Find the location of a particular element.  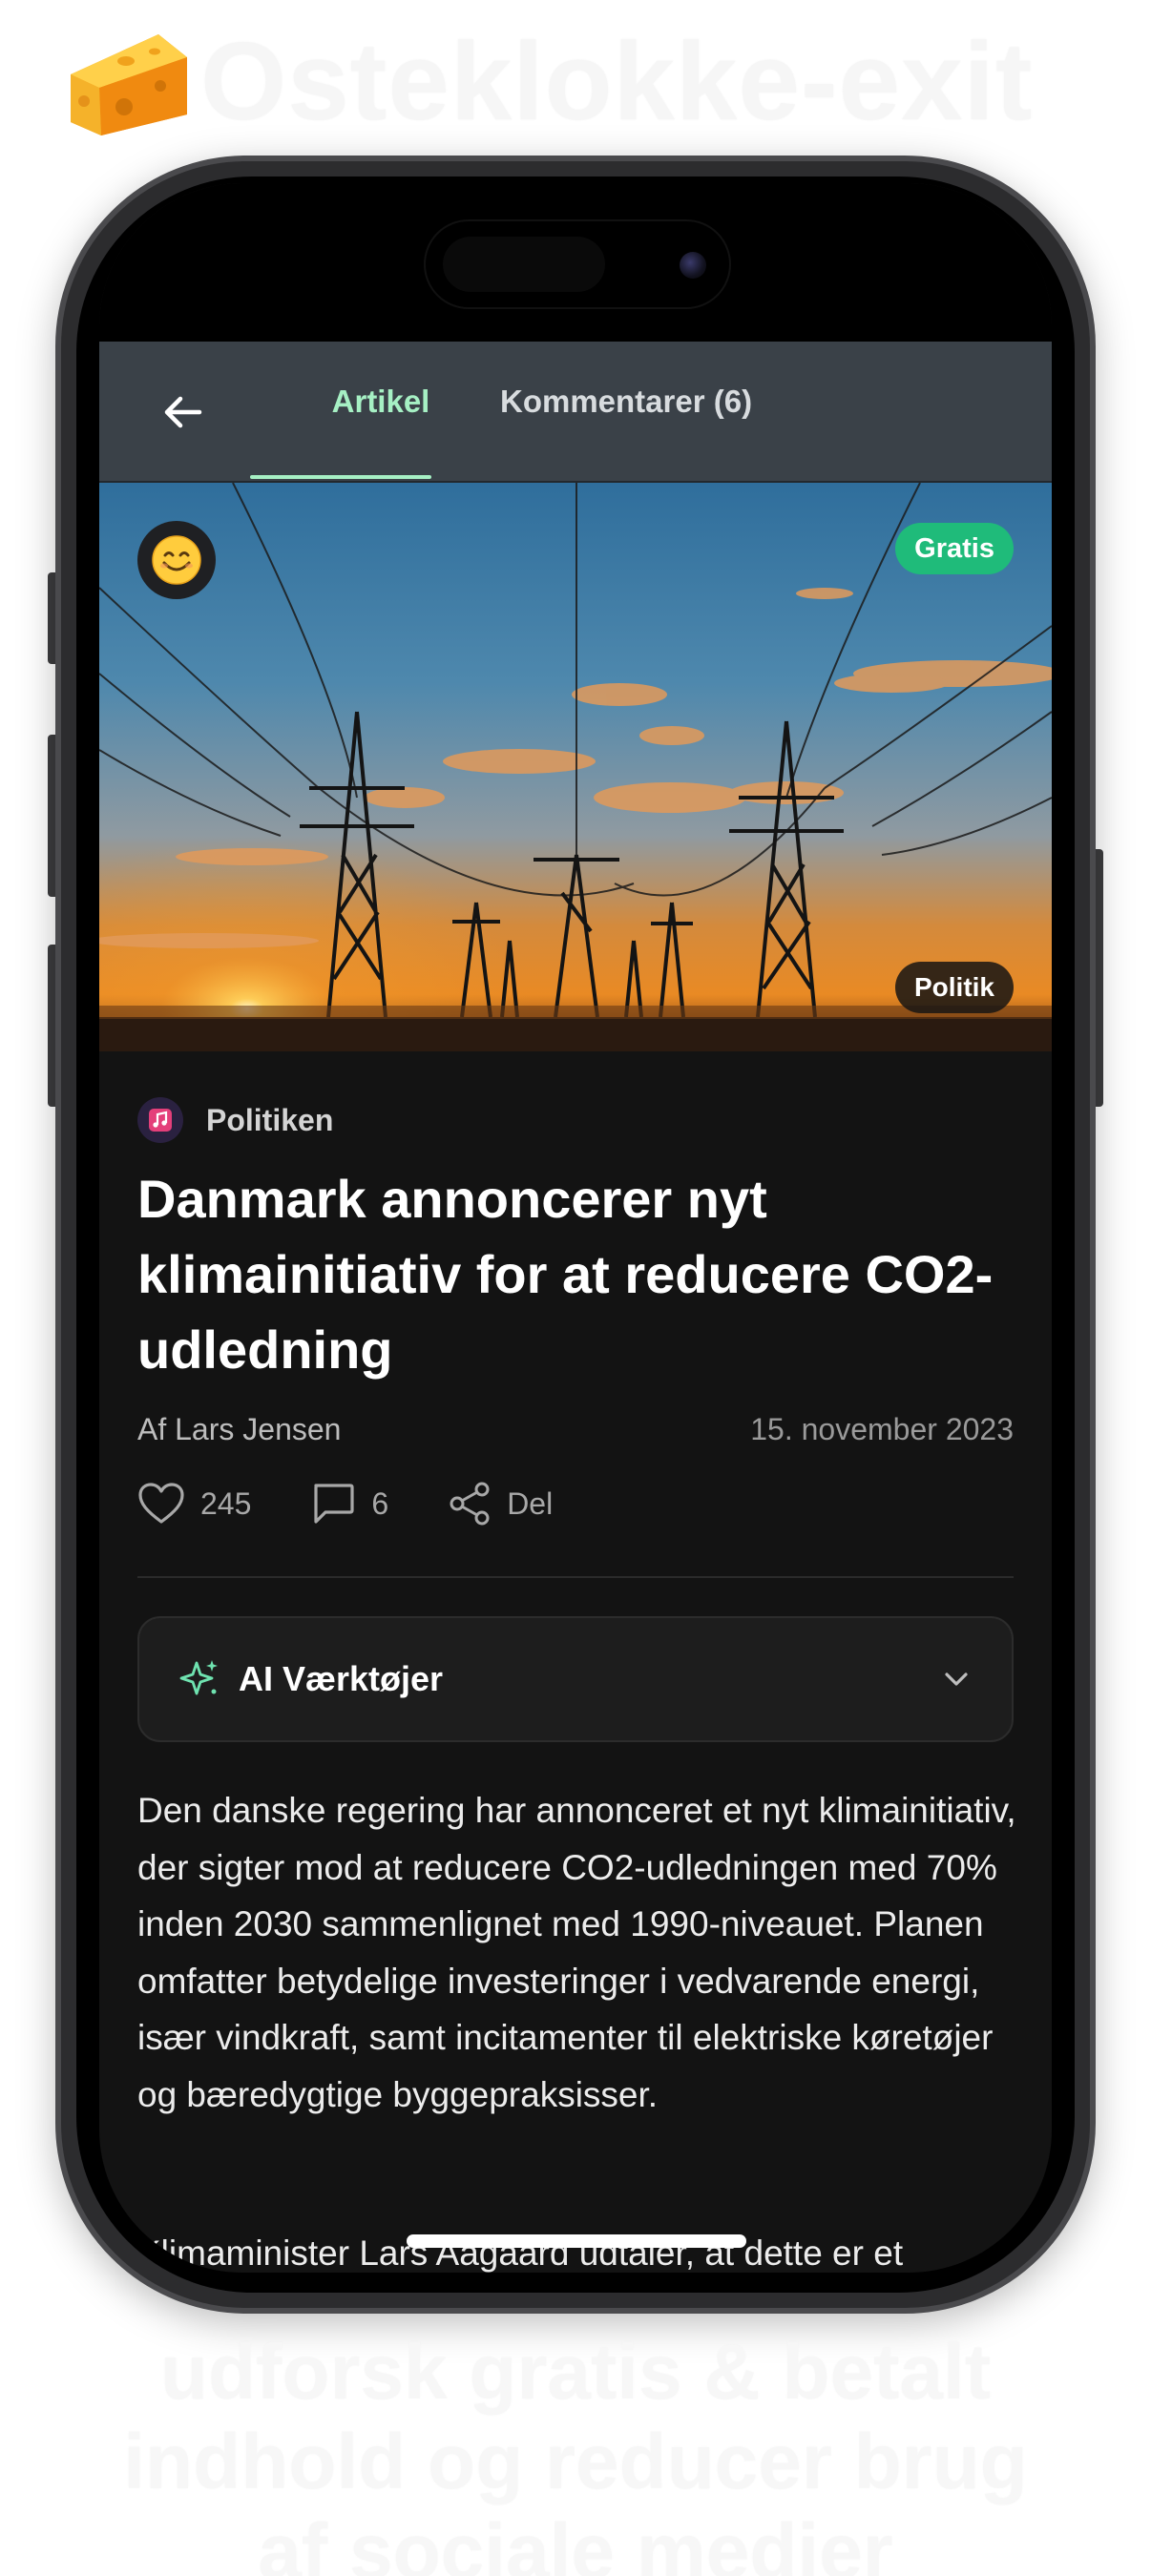

ai-tools-title: AI Værktøjer is located at coordinates (341, 1678).